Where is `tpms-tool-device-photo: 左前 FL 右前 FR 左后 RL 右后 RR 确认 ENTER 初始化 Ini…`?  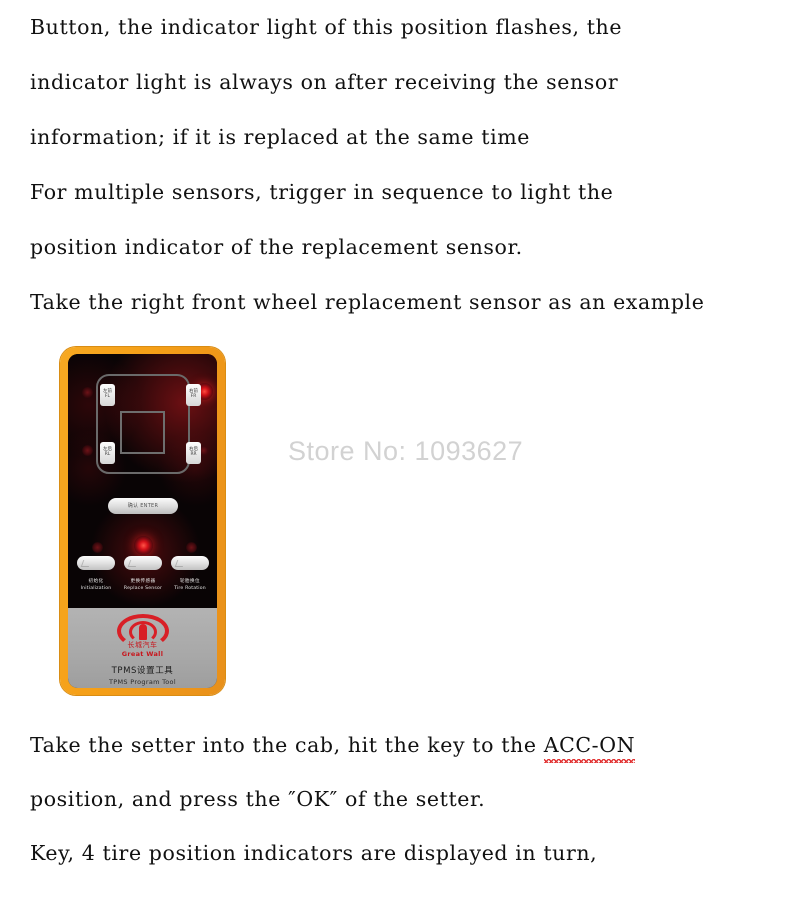
tpms-tool-device-photo: 左前 FL 右前 FR 左后 RL 右后 RR 确认 ENTER 初始化 Ini… is located at coordinates (142, 521).